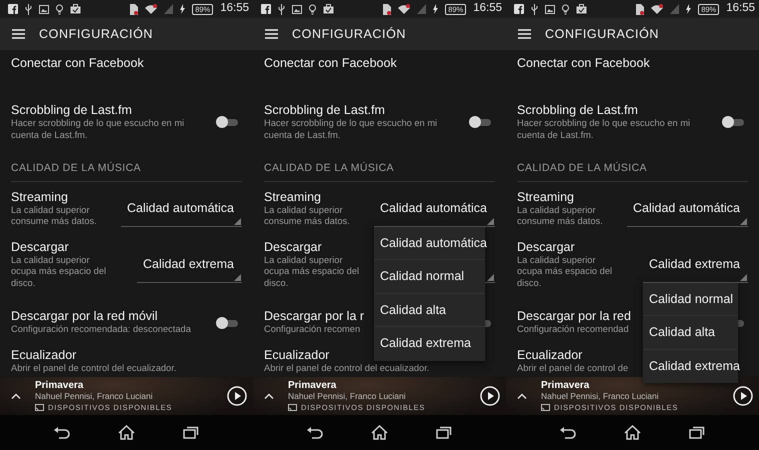  Describe the element at coordinates (101, 330) in the screenshot. I see `setting-description: Configuración recomendada: desconectada` at that location.